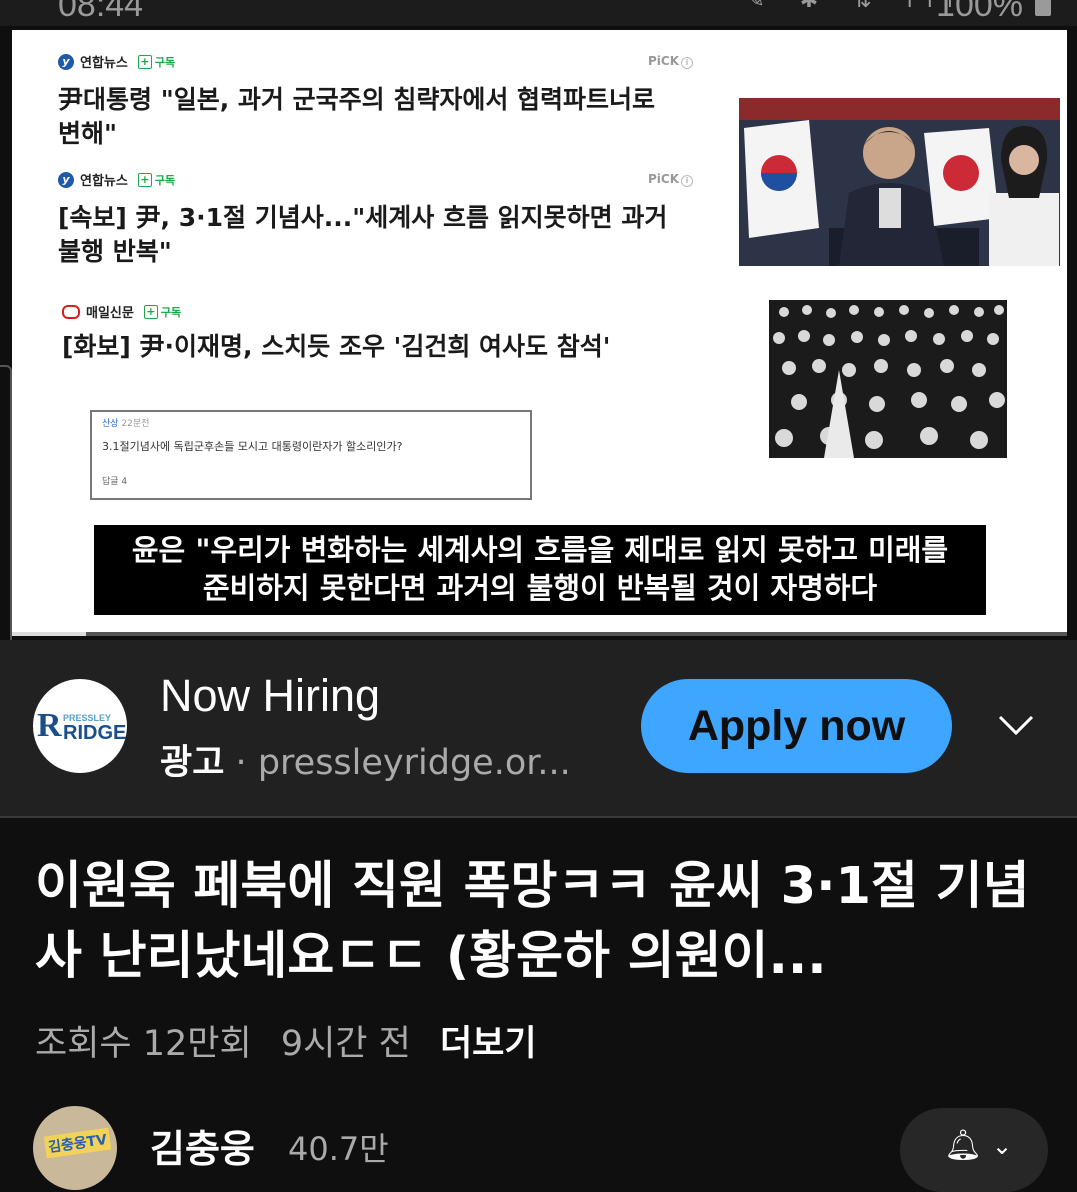 The height and width of the screenshot is (1192, 1077). What do you see at coordinates (49, 725) in the screenshot?
I see `logo-letter: R` at bounding box center [49, 725].